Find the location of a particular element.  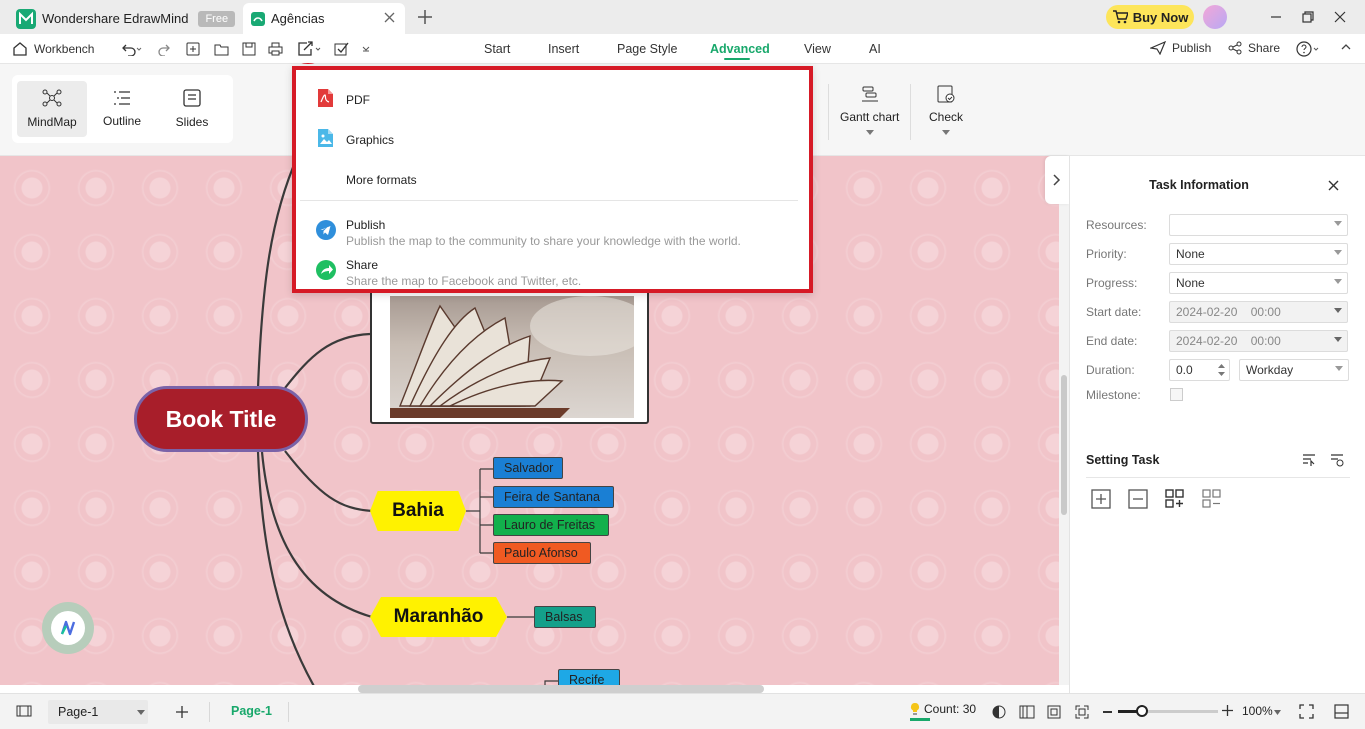

menu-advanced: Advanced is located at coordinates (740, 49).